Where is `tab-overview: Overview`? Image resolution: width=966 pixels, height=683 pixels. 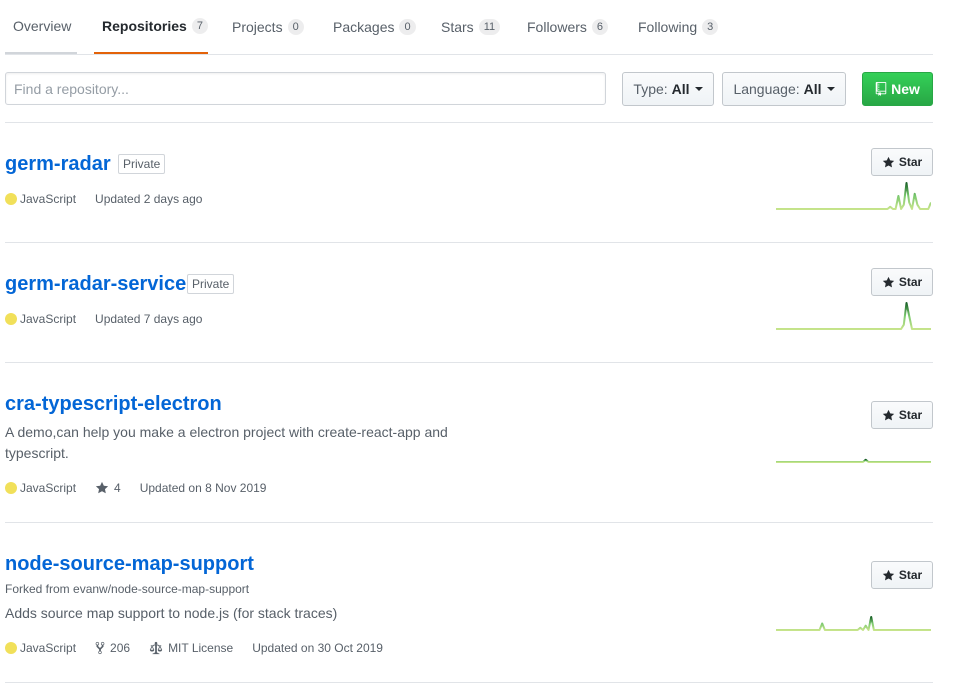 tab-overview: Overview is located at coordinates (41, 27).